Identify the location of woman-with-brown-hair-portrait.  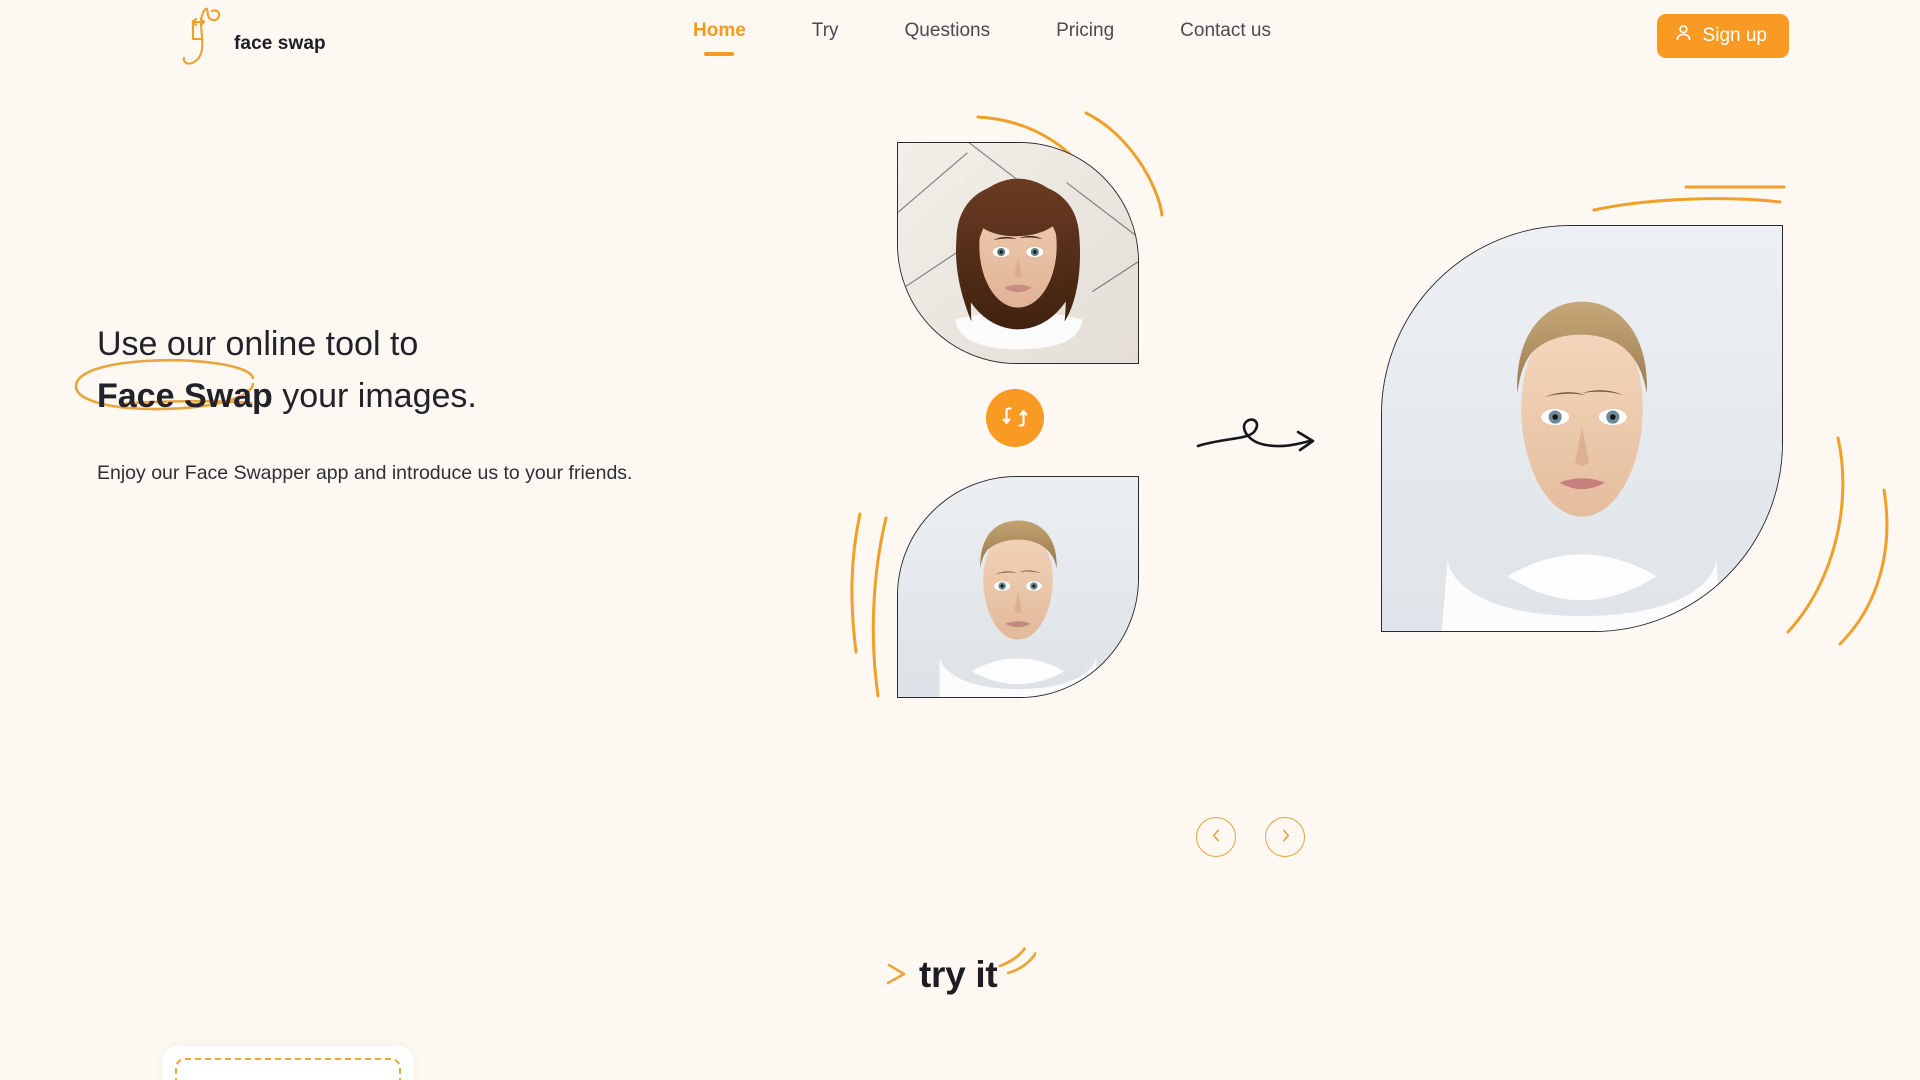
(1018, 253).